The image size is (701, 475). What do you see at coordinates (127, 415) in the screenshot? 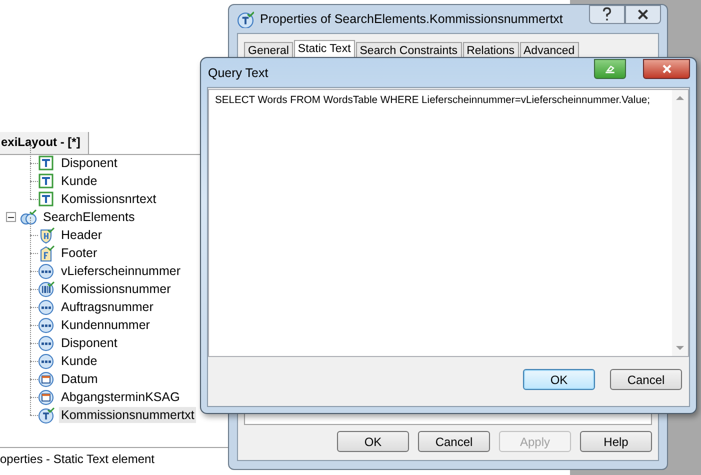
I see `tree-item: Kommissionsnummertxt` at bounding box center [127, 415].